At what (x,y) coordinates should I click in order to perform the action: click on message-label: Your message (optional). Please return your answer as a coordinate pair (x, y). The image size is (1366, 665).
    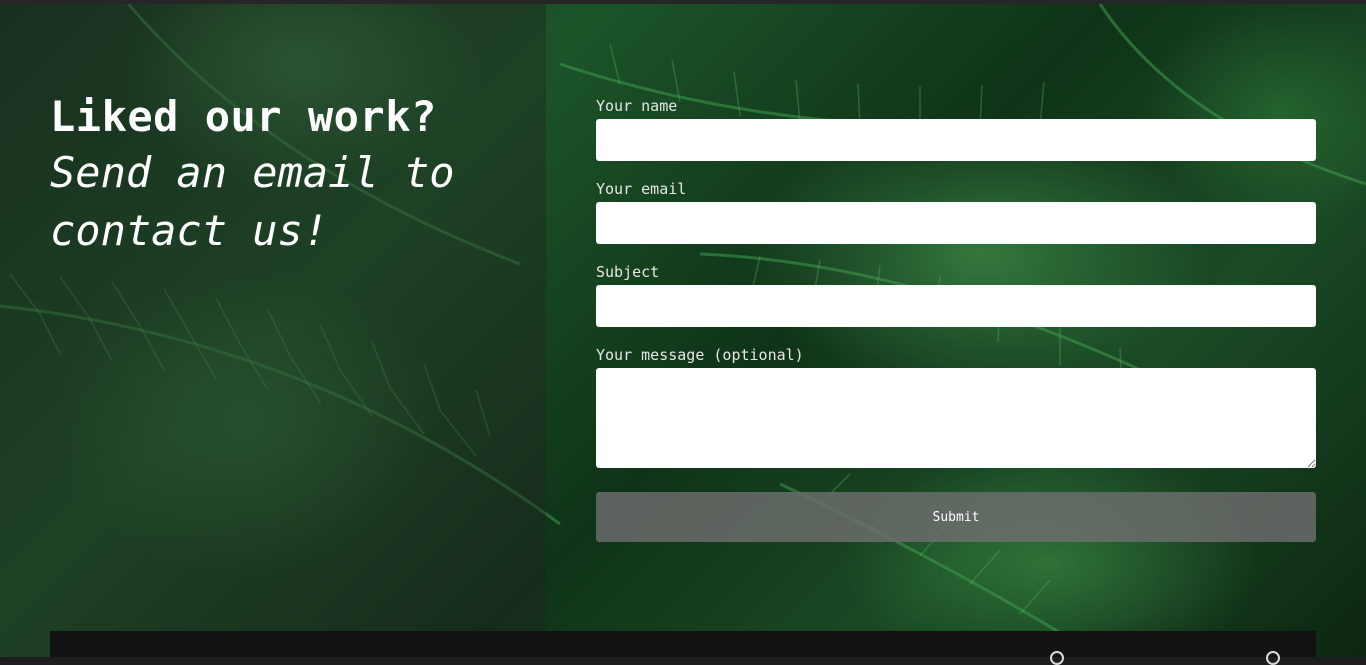
    Looking at the image, I should click on (700, 355).